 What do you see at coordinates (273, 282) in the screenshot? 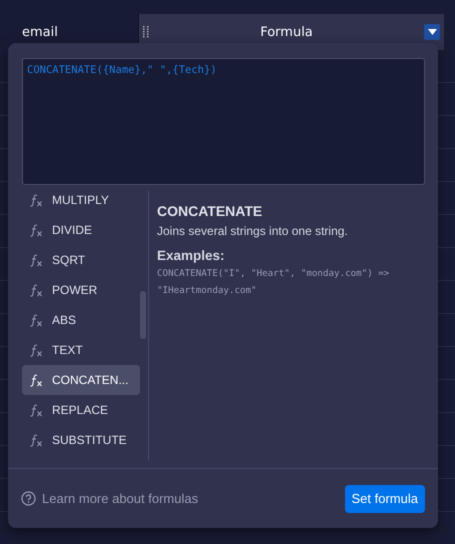
I see `example-code: CONCATENATE("I", "Heart", "monday.com") => "IHeartmonday.com"` at bounding box center [273, 282].